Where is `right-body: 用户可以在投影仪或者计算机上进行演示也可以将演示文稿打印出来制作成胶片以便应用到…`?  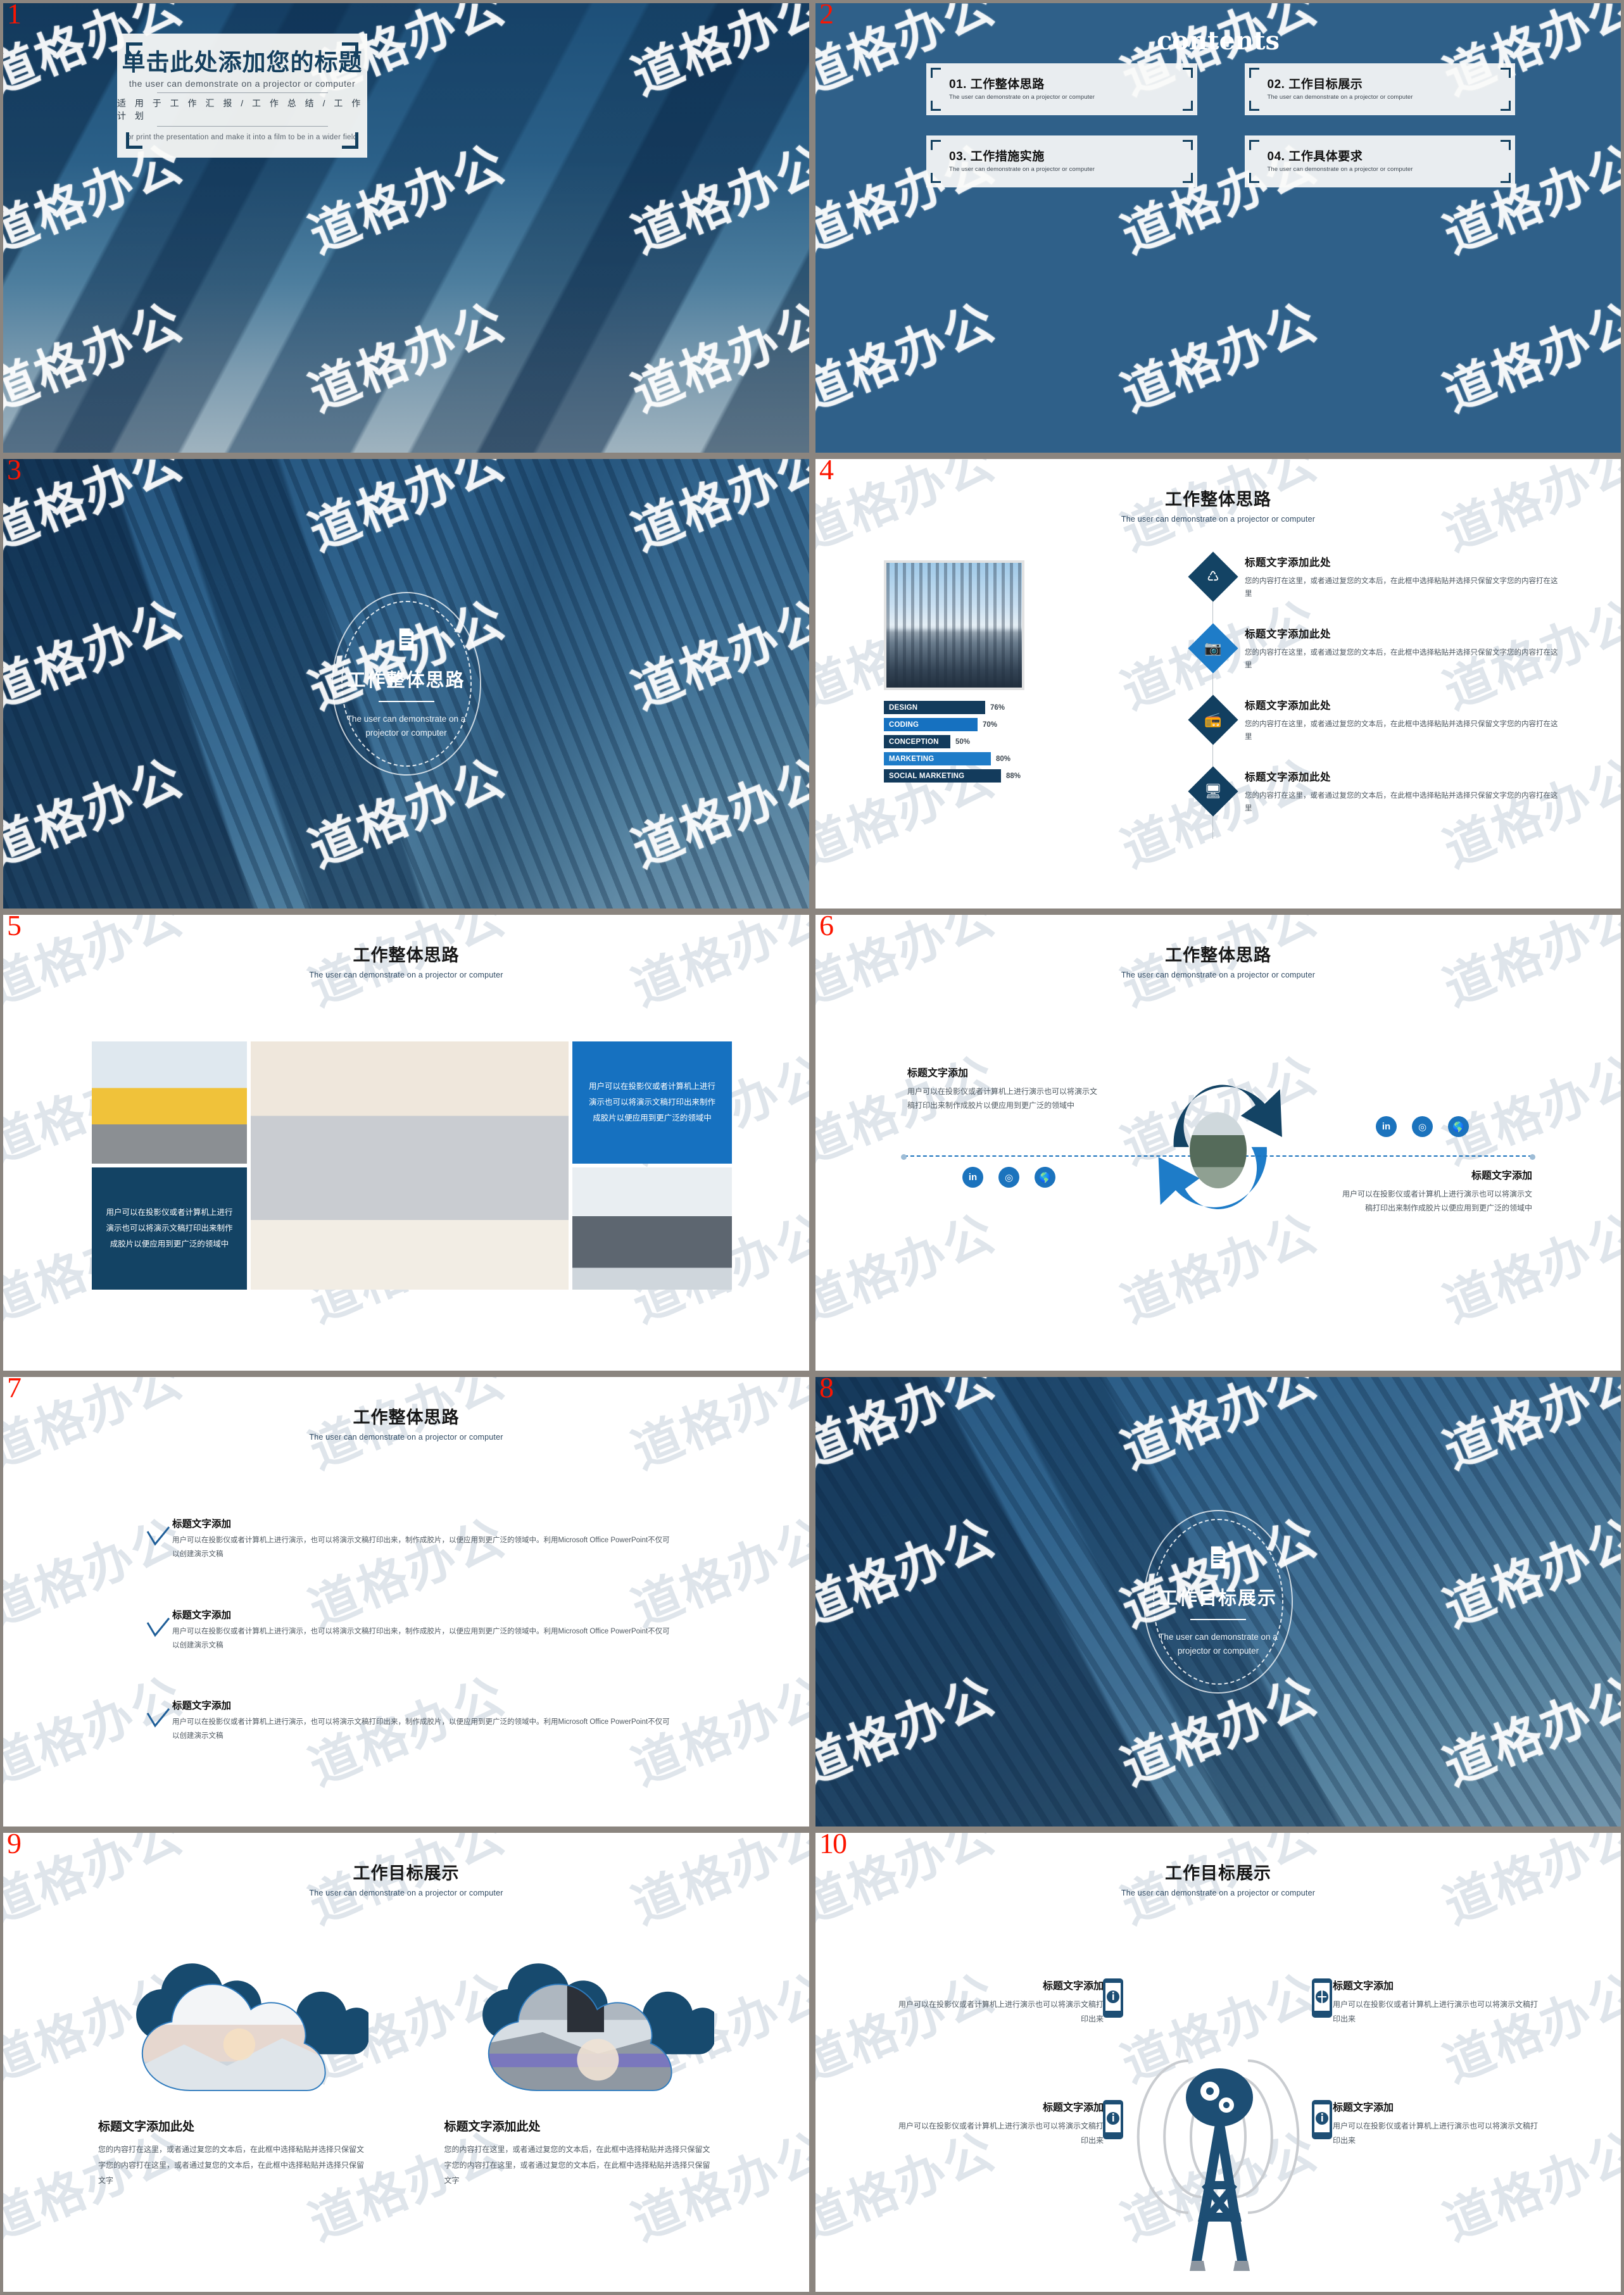
right-body: 用户可以在投影仪或者计算机上进行演示也可以将演示文稿打印出来制作成胶片以便应用到… is located at coordinates (1437, 1201).